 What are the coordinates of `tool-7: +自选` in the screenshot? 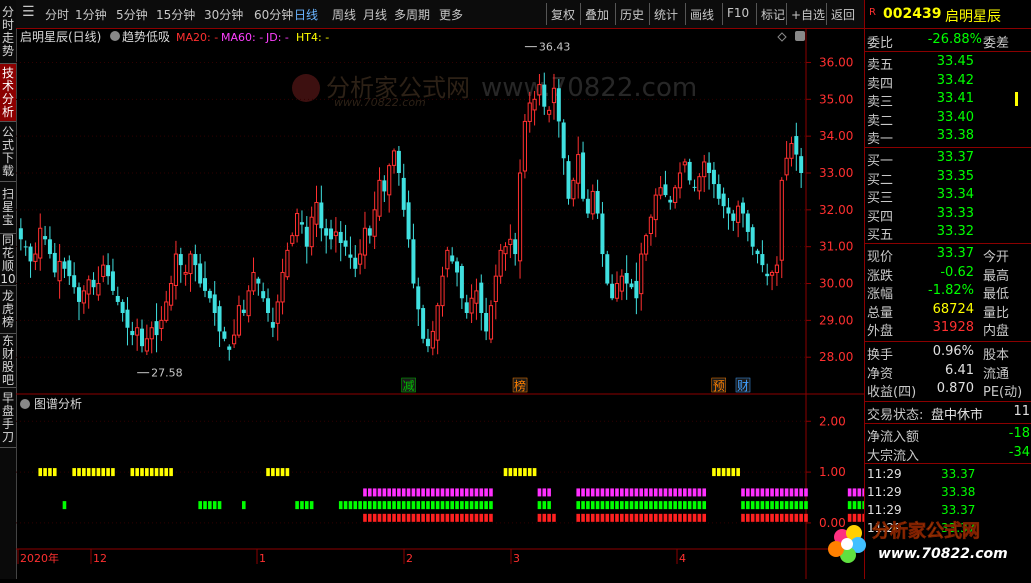 It's located at (808, 14).